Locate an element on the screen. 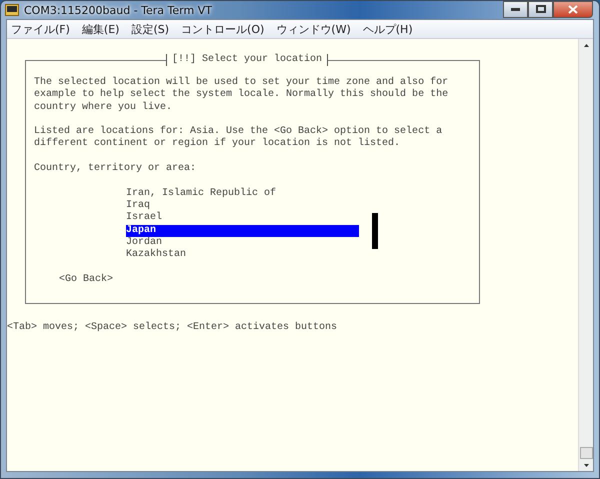 The height and width of the screenshot is (479, 600). scrollbar-thumb is located at coordinates (586, 453).